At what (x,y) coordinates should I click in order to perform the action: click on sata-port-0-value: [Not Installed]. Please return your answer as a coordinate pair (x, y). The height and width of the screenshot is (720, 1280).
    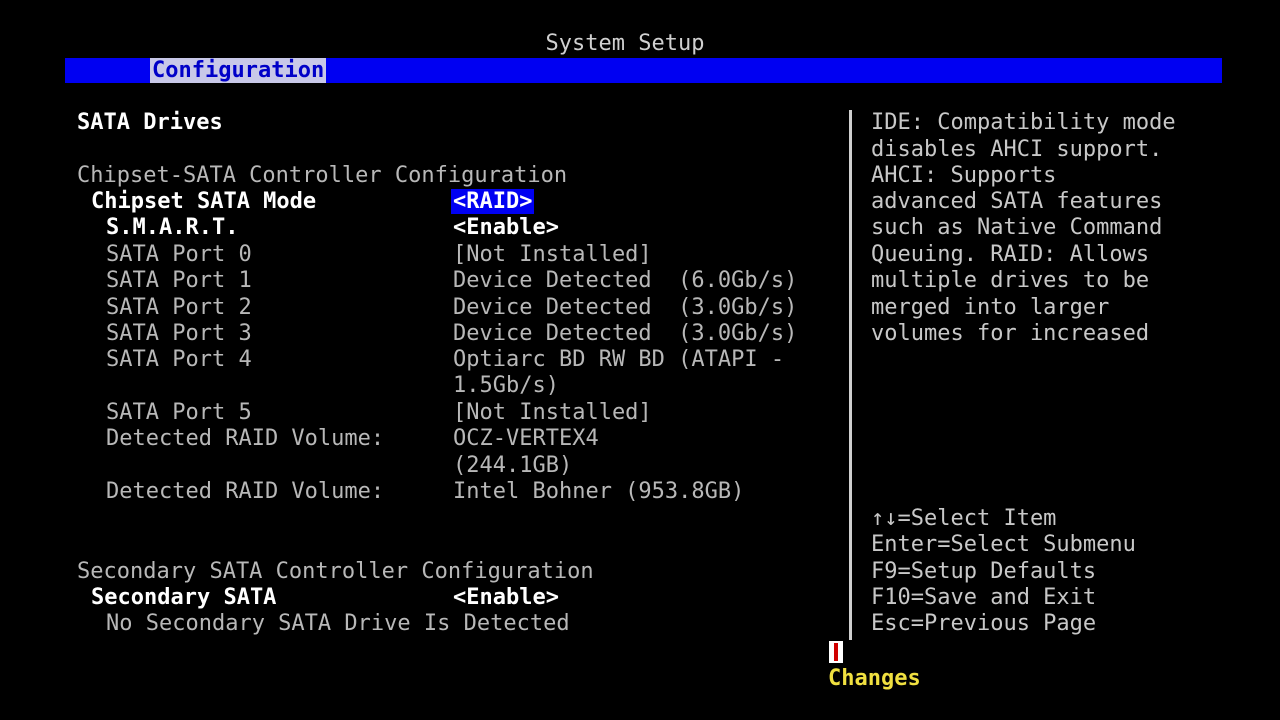
    Looking at the image, I should click on (552, 254).